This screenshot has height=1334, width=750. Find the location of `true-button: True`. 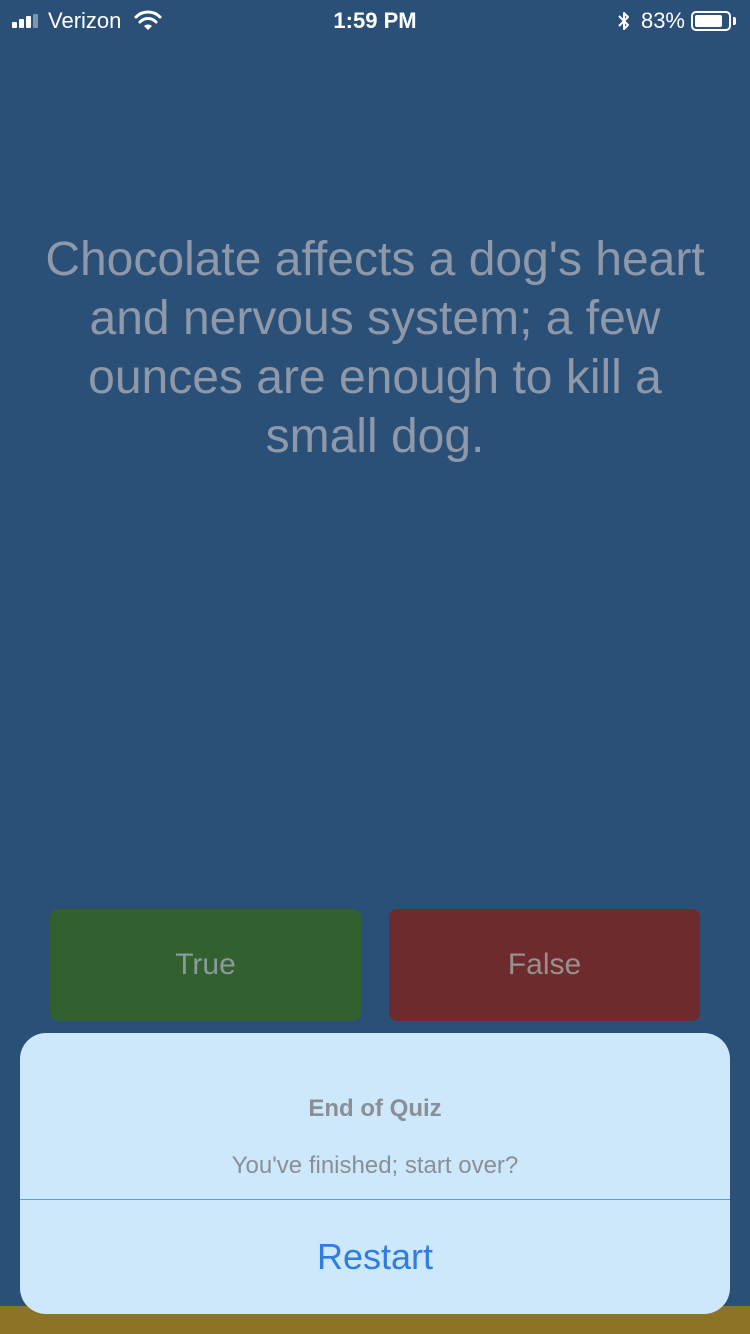

true-button: True is located at coordinates (205, 965).